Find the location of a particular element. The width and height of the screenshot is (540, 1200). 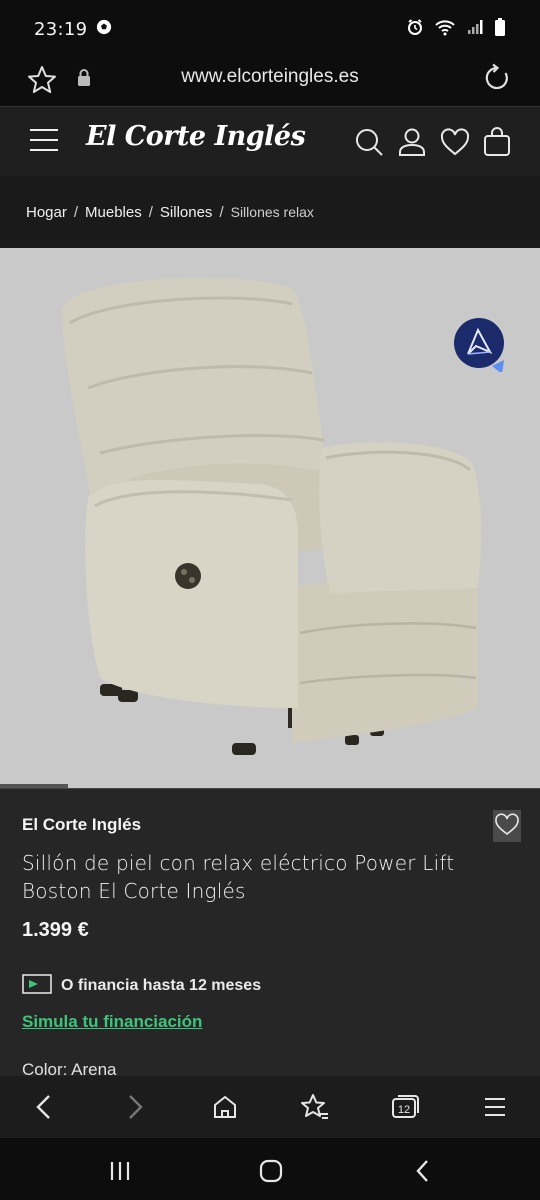

ar-view-icon is located at coordinates (479, 346).